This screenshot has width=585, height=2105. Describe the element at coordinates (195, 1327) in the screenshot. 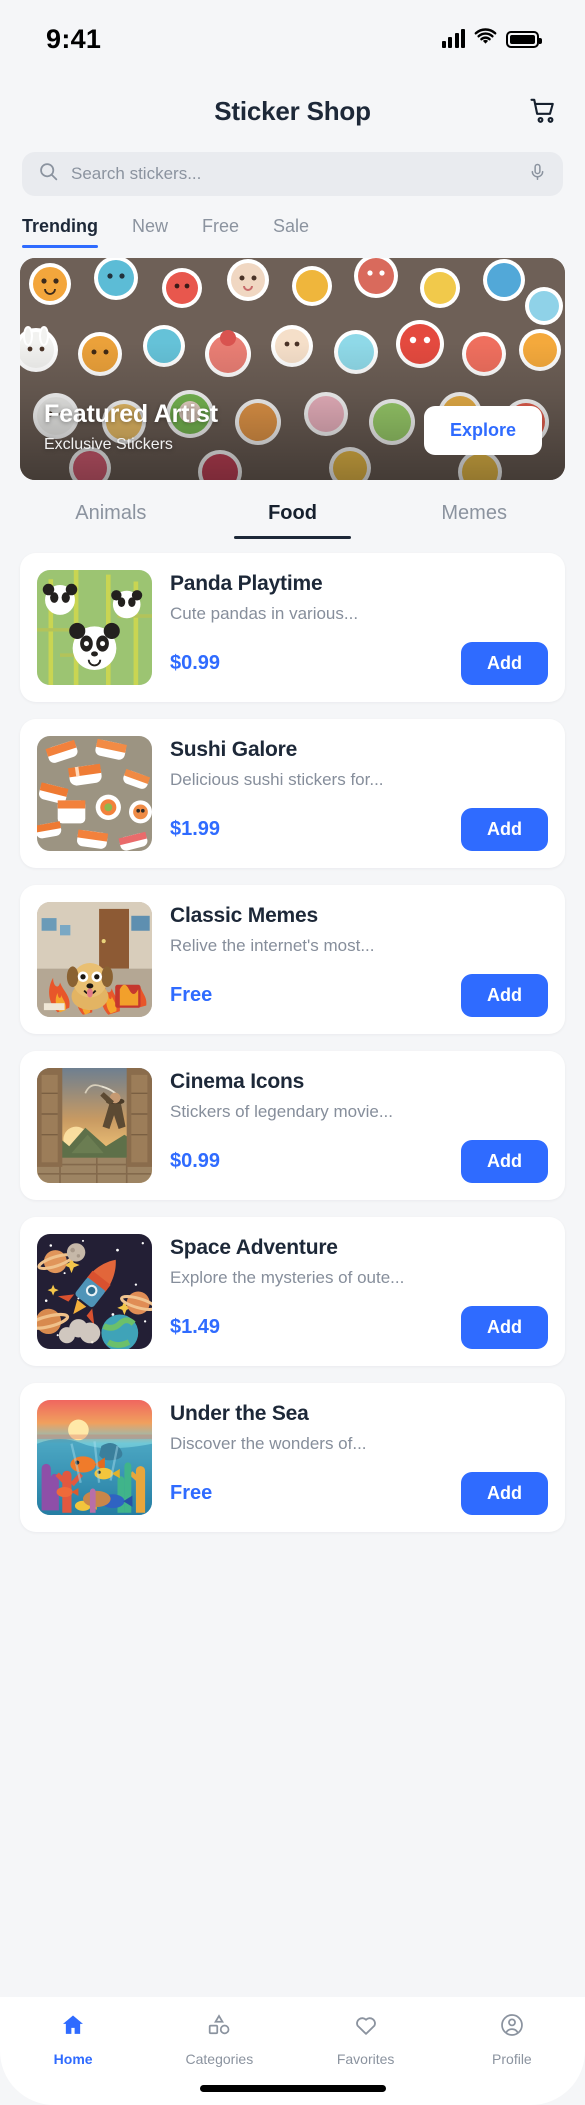

I see `product-price: $1.49` at that location.